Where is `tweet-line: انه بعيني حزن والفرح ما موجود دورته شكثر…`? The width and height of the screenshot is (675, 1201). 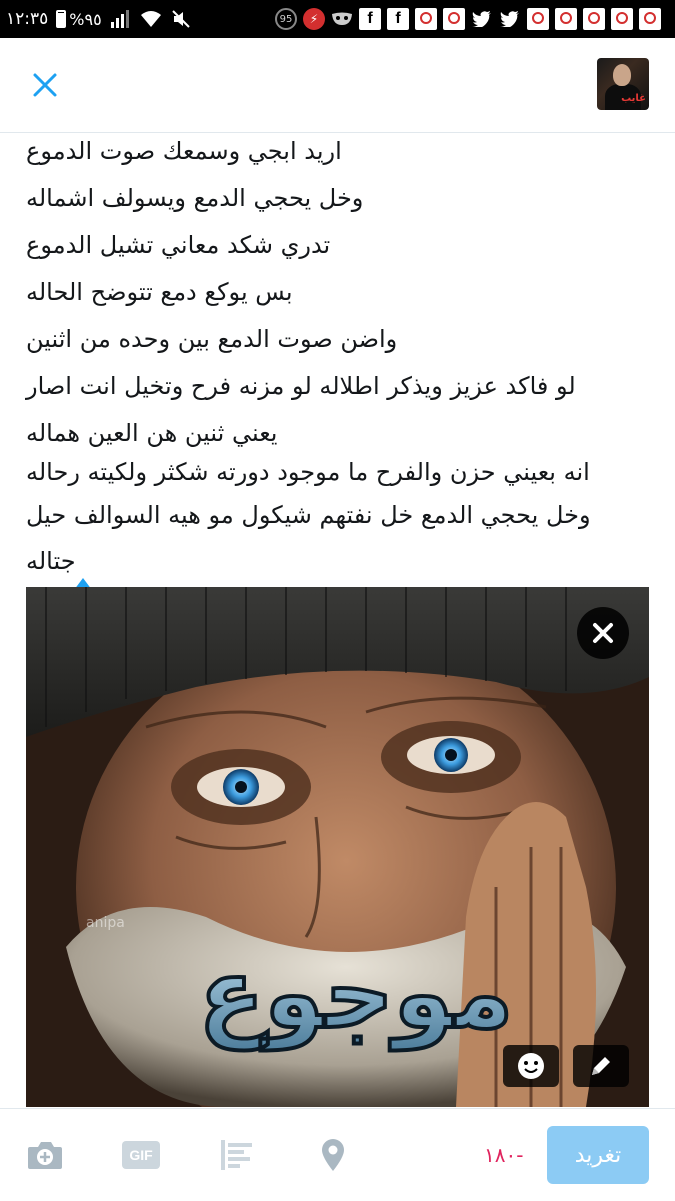
tweet-line: انه بعيني حزن والفرح ما موجود دورته شكثر… is located at coordinates (308, 472).